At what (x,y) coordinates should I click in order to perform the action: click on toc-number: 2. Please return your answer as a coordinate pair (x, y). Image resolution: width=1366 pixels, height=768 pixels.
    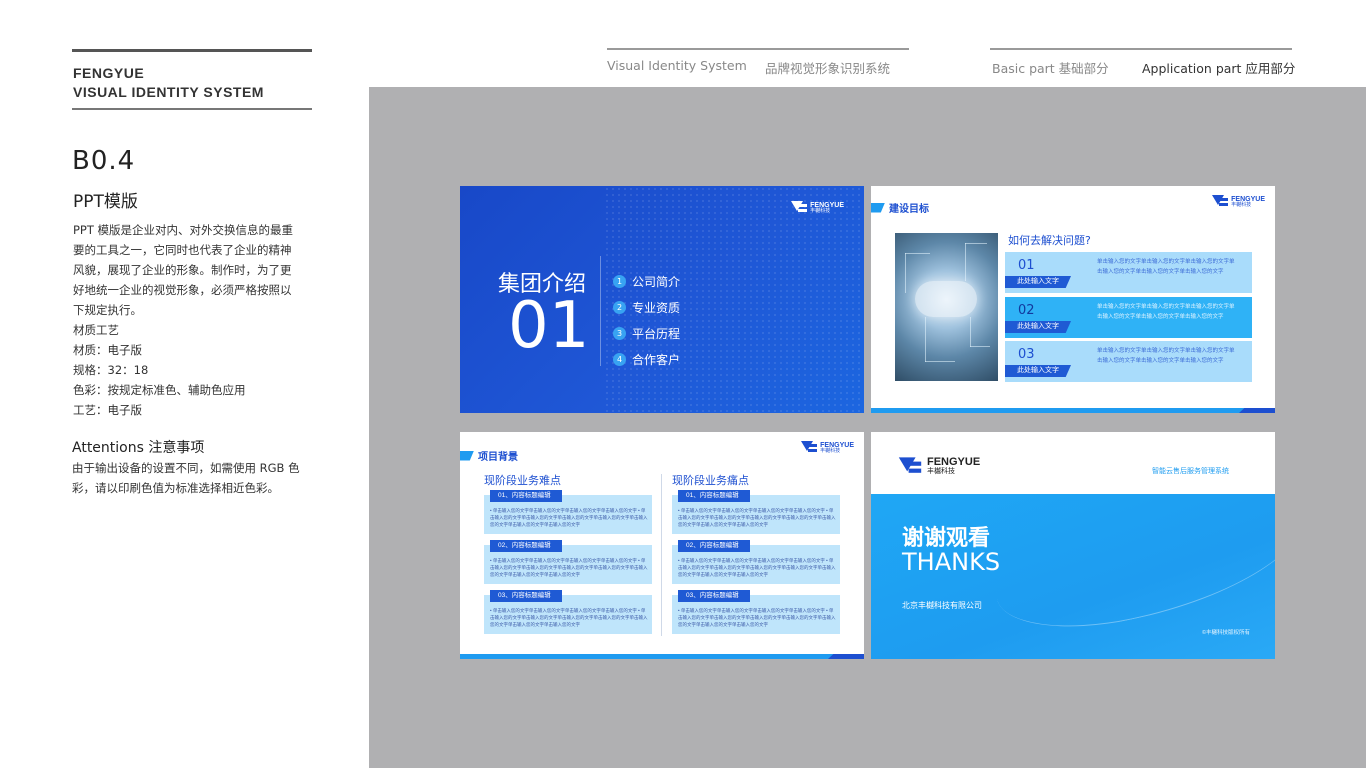
    Looking at the image, I should click on (619, 307).